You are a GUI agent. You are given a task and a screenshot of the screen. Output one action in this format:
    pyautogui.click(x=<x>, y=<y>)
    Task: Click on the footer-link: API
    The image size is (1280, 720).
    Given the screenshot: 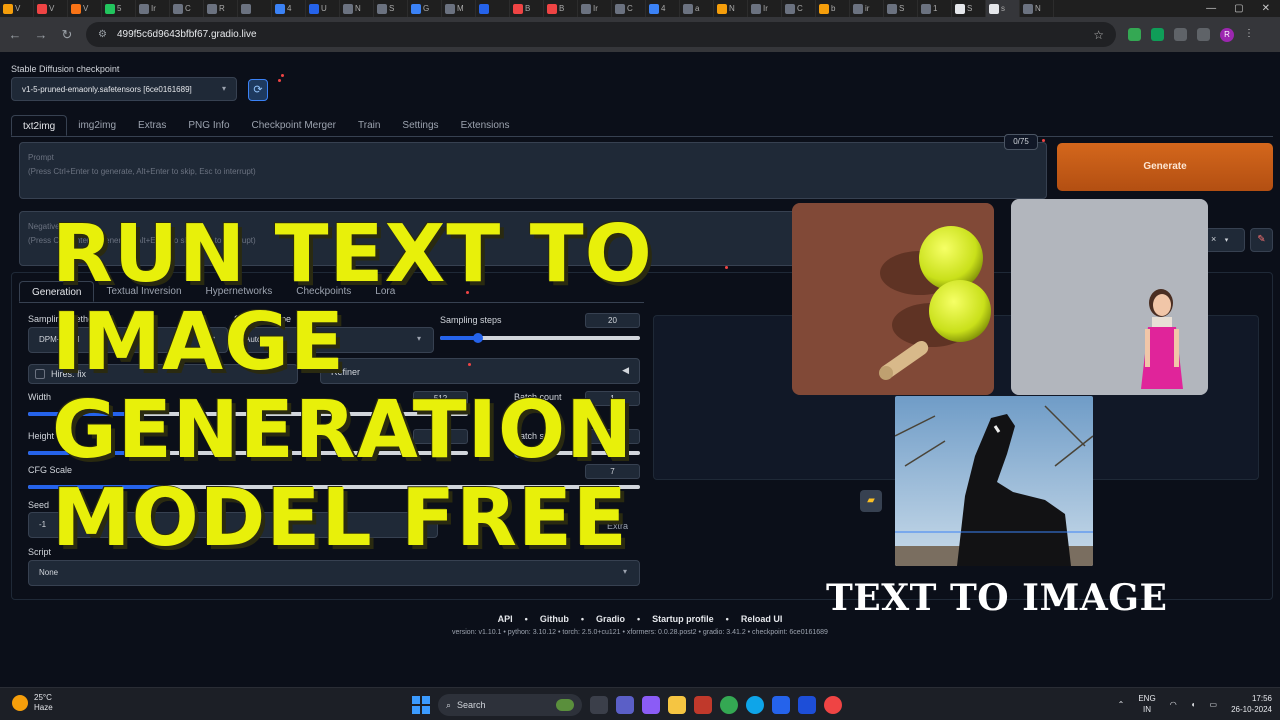 What is the action you would take?
    pyautogui.click(x=505, y=619)
    